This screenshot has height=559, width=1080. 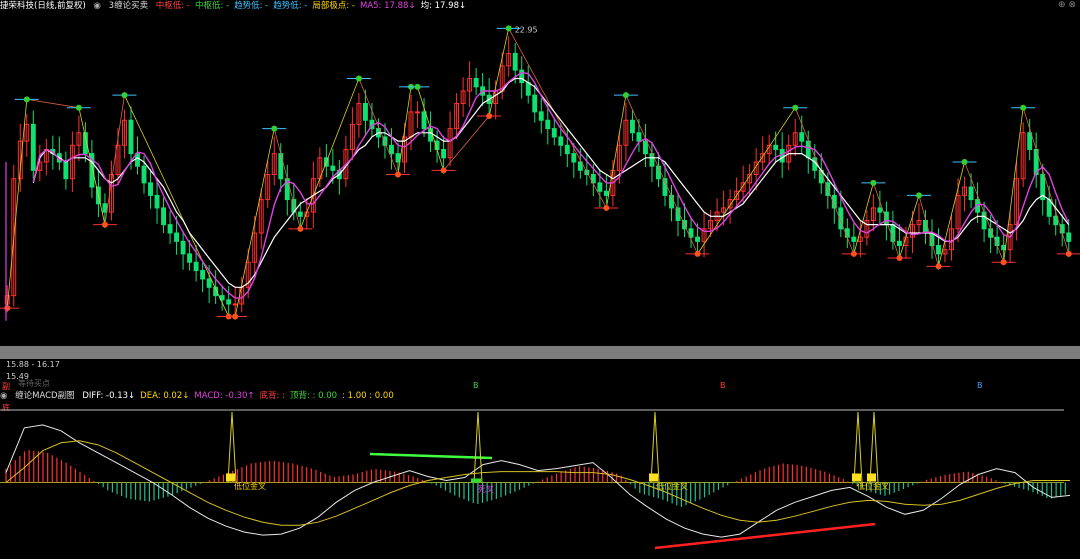 What do you see at coordinates (45, 396) in the screenshot?
I see `macd-title: 缠论MACD副图` at bounding box center [45, 396].